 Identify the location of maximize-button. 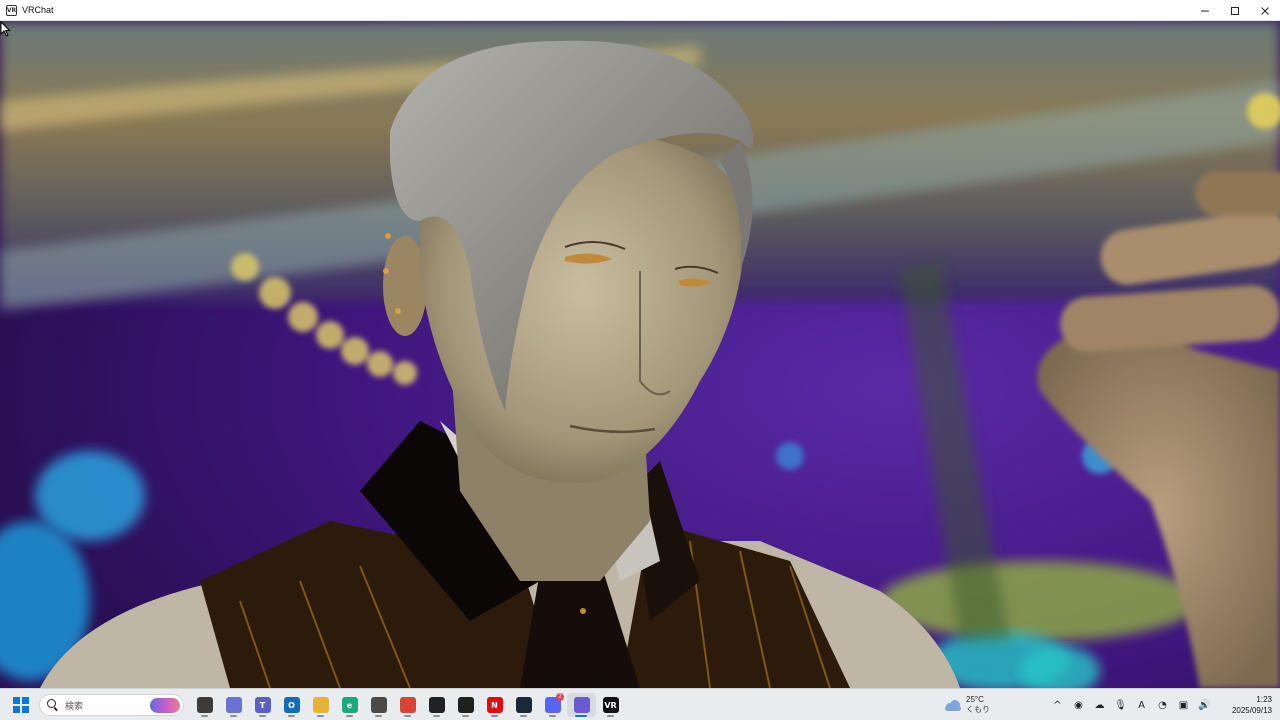
(1235, 10).